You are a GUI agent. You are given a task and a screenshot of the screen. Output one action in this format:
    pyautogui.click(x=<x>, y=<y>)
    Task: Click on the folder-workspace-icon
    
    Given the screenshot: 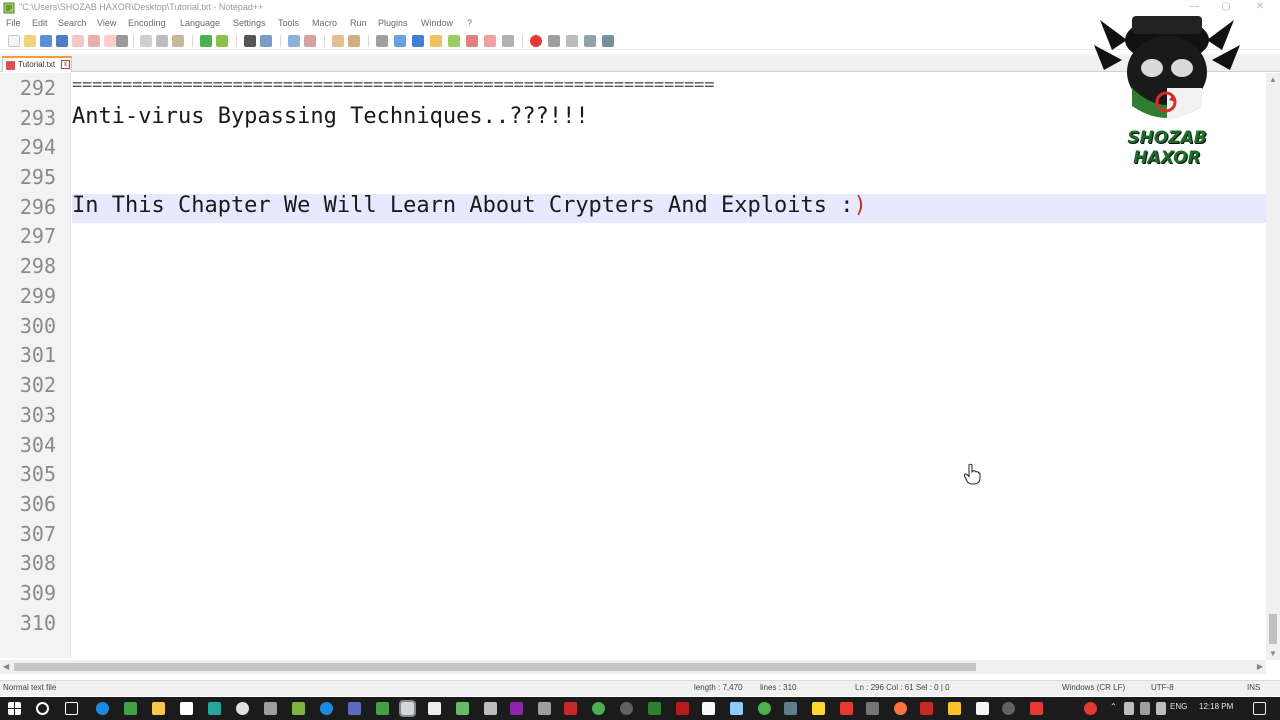 What is the action you would take?
    pyautogui.click(x=472, y=41)
    